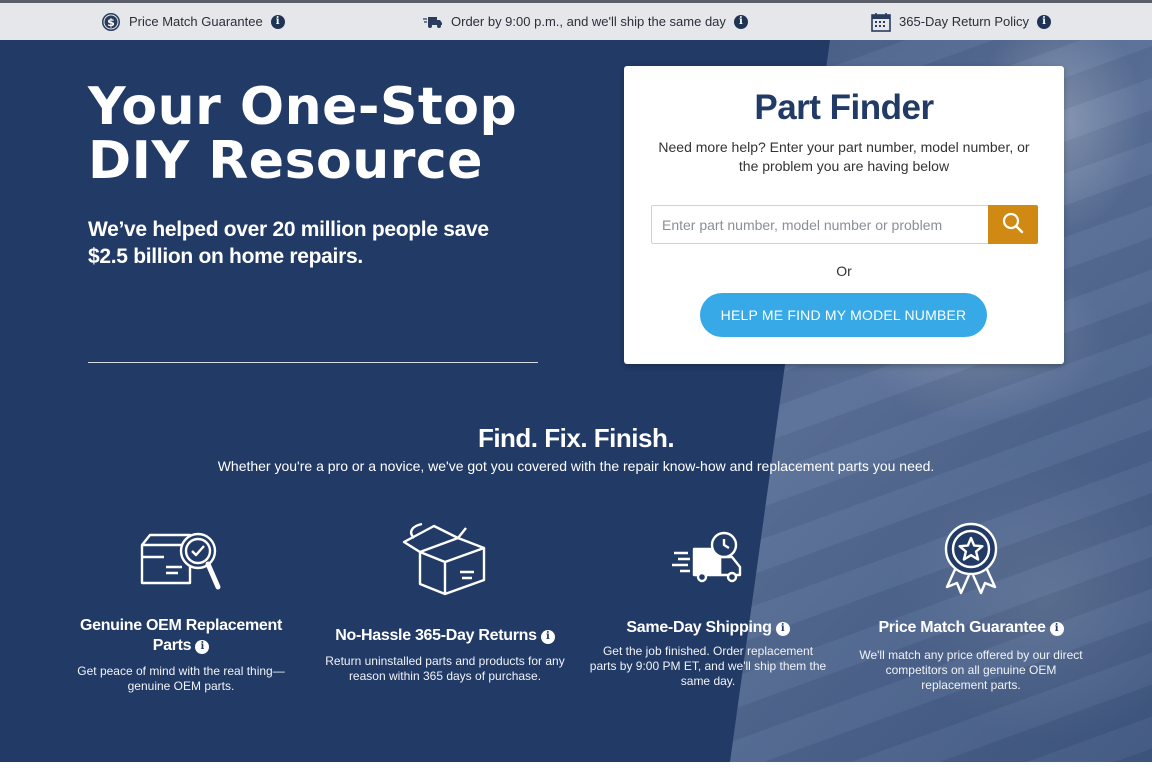 This screenshot has width=1152, height=768. What do you see at coordinates (433, 22) in the screenshot?
I see `shipping-truck-icon` at bounding box center [433, 22].